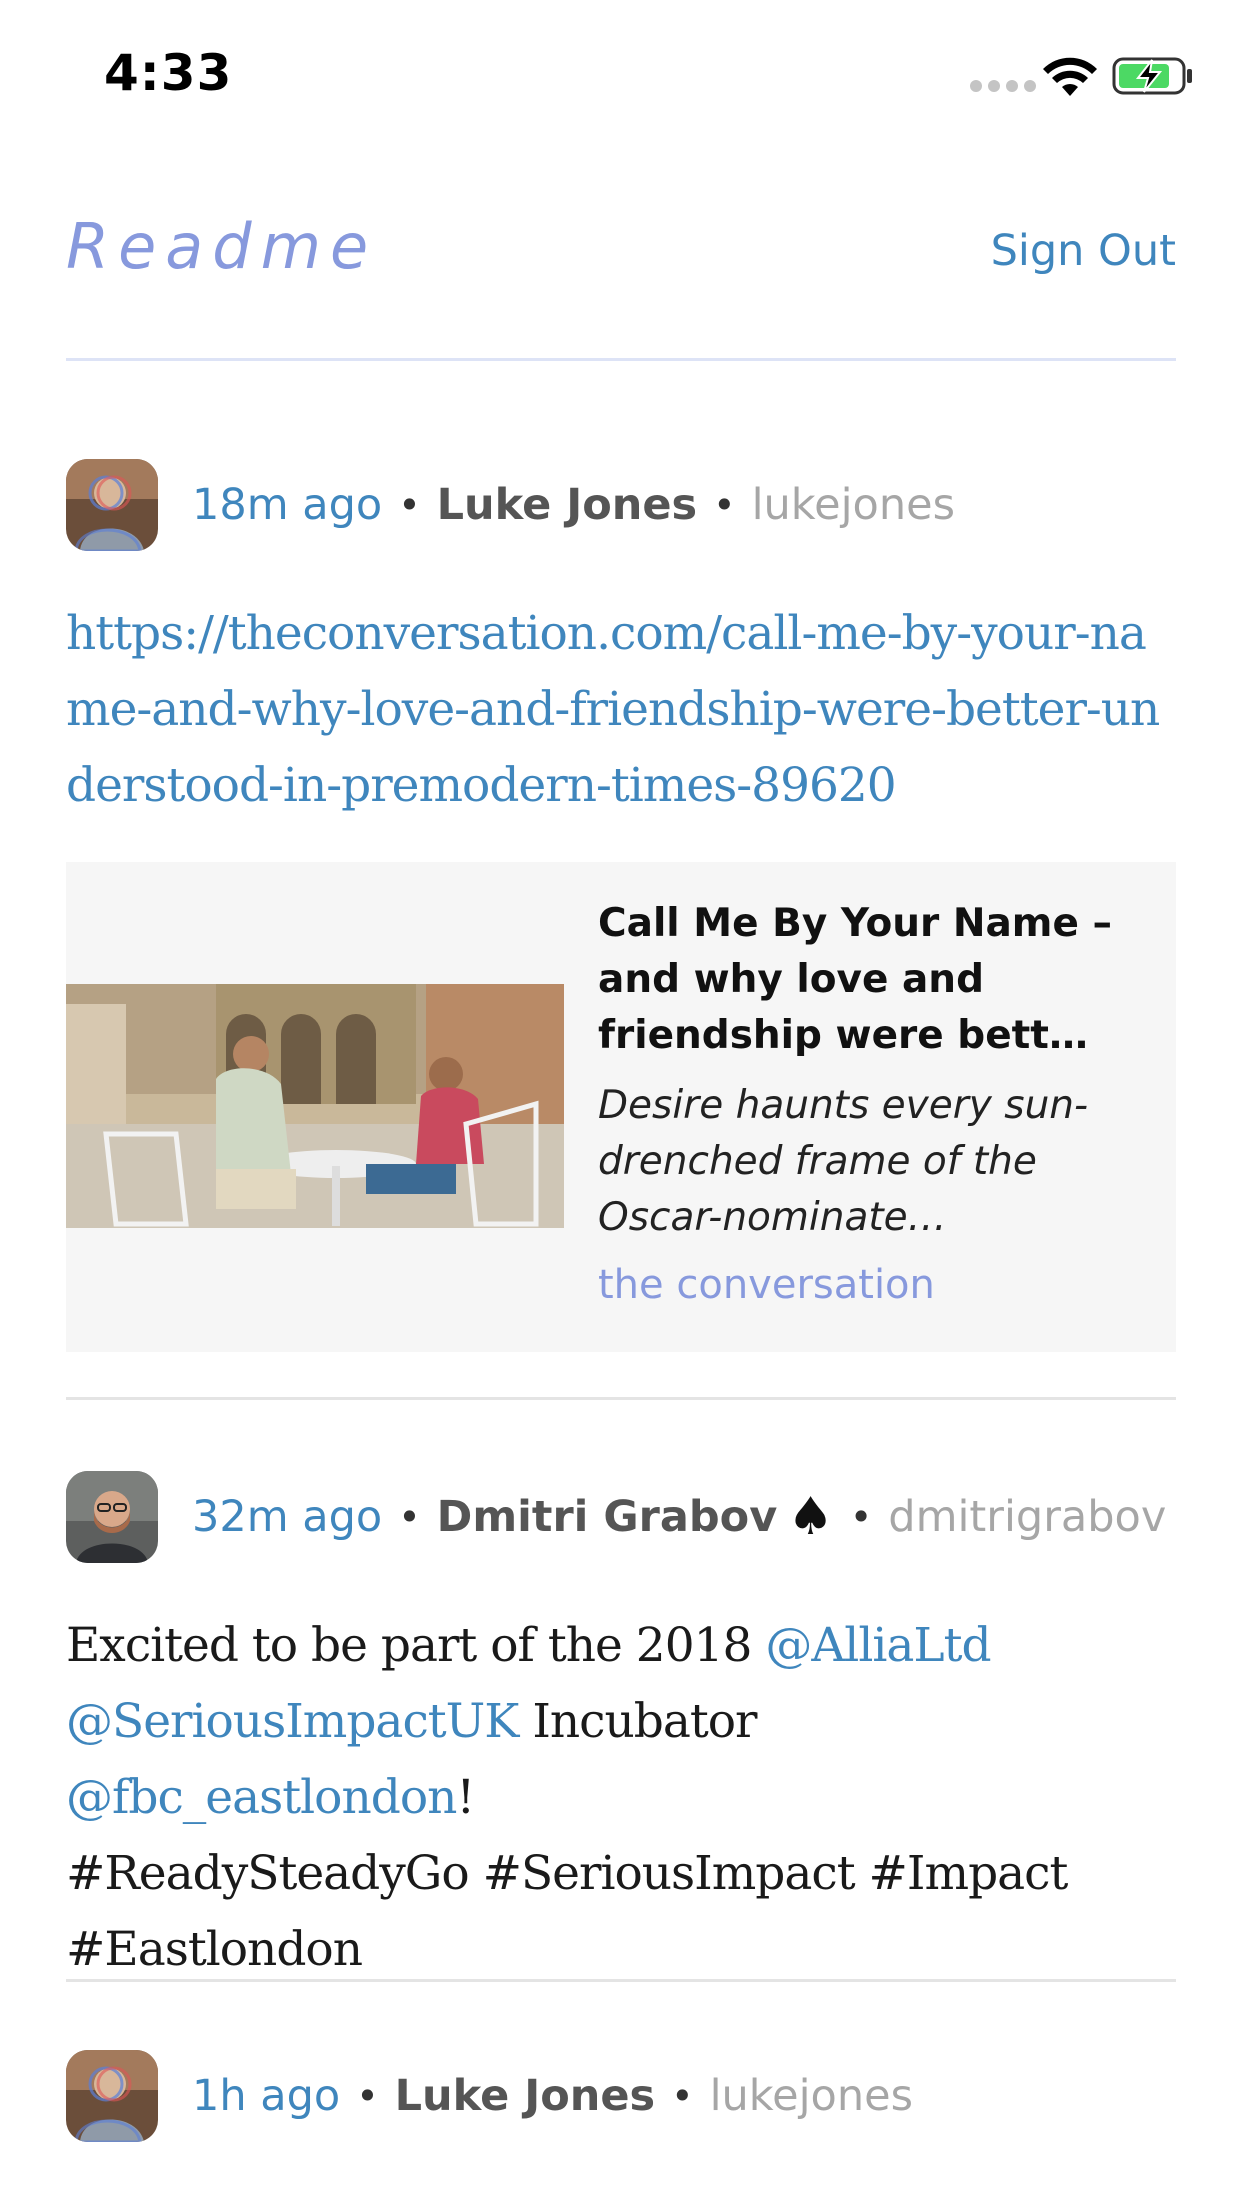 The width and height of the screenshot is (1242, 2208). Describe the element at coordinates (567, 1873) in the screenshot. I see `hashtag-text: #ReadySteadyGo #SeriousImpact #Impact` at that location.